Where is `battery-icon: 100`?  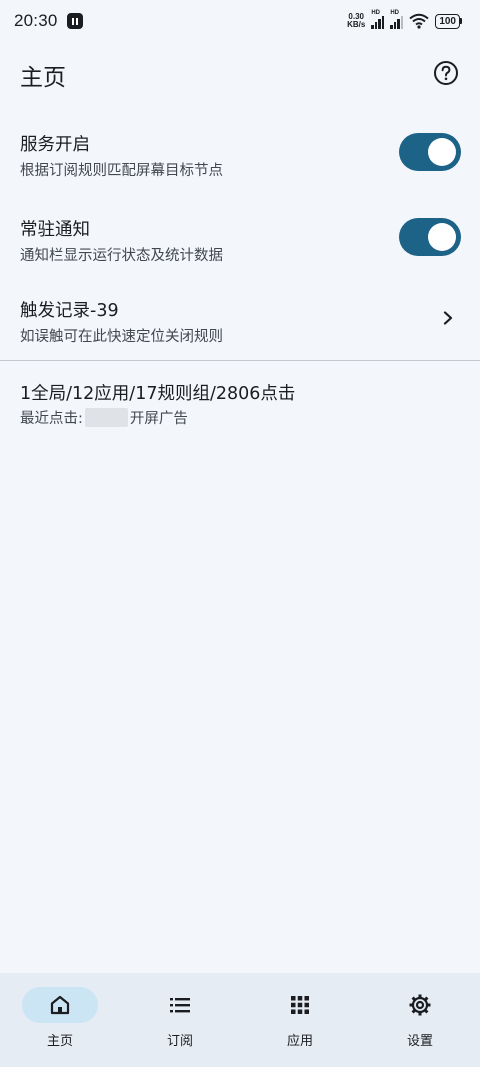 battery-icon: 100 is located at coordinates (448, 21).